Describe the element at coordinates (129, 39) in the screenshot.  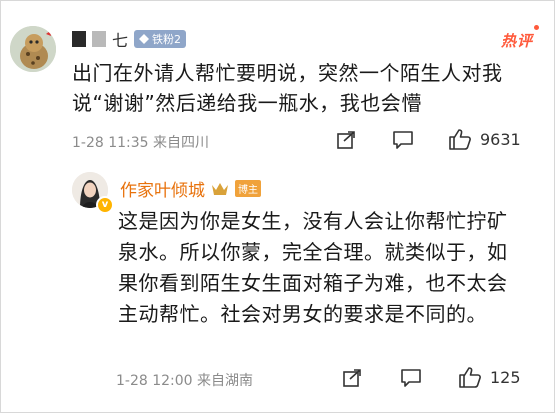
I see `comment-author-row: 七 铁粉2` at that location.